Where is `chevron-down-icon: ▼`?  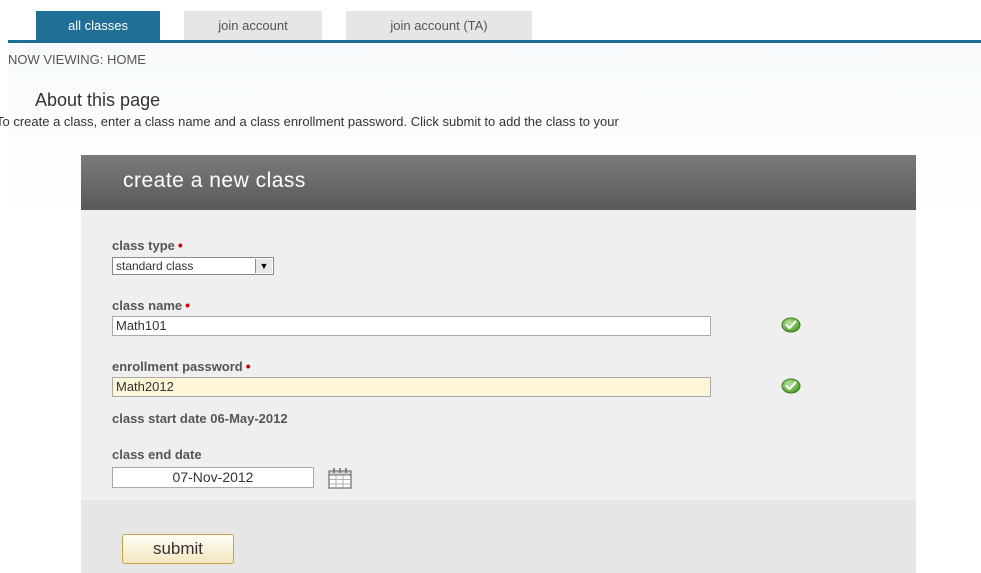 chevron-down-icon: ▼ is located at coordinates (263, 266).